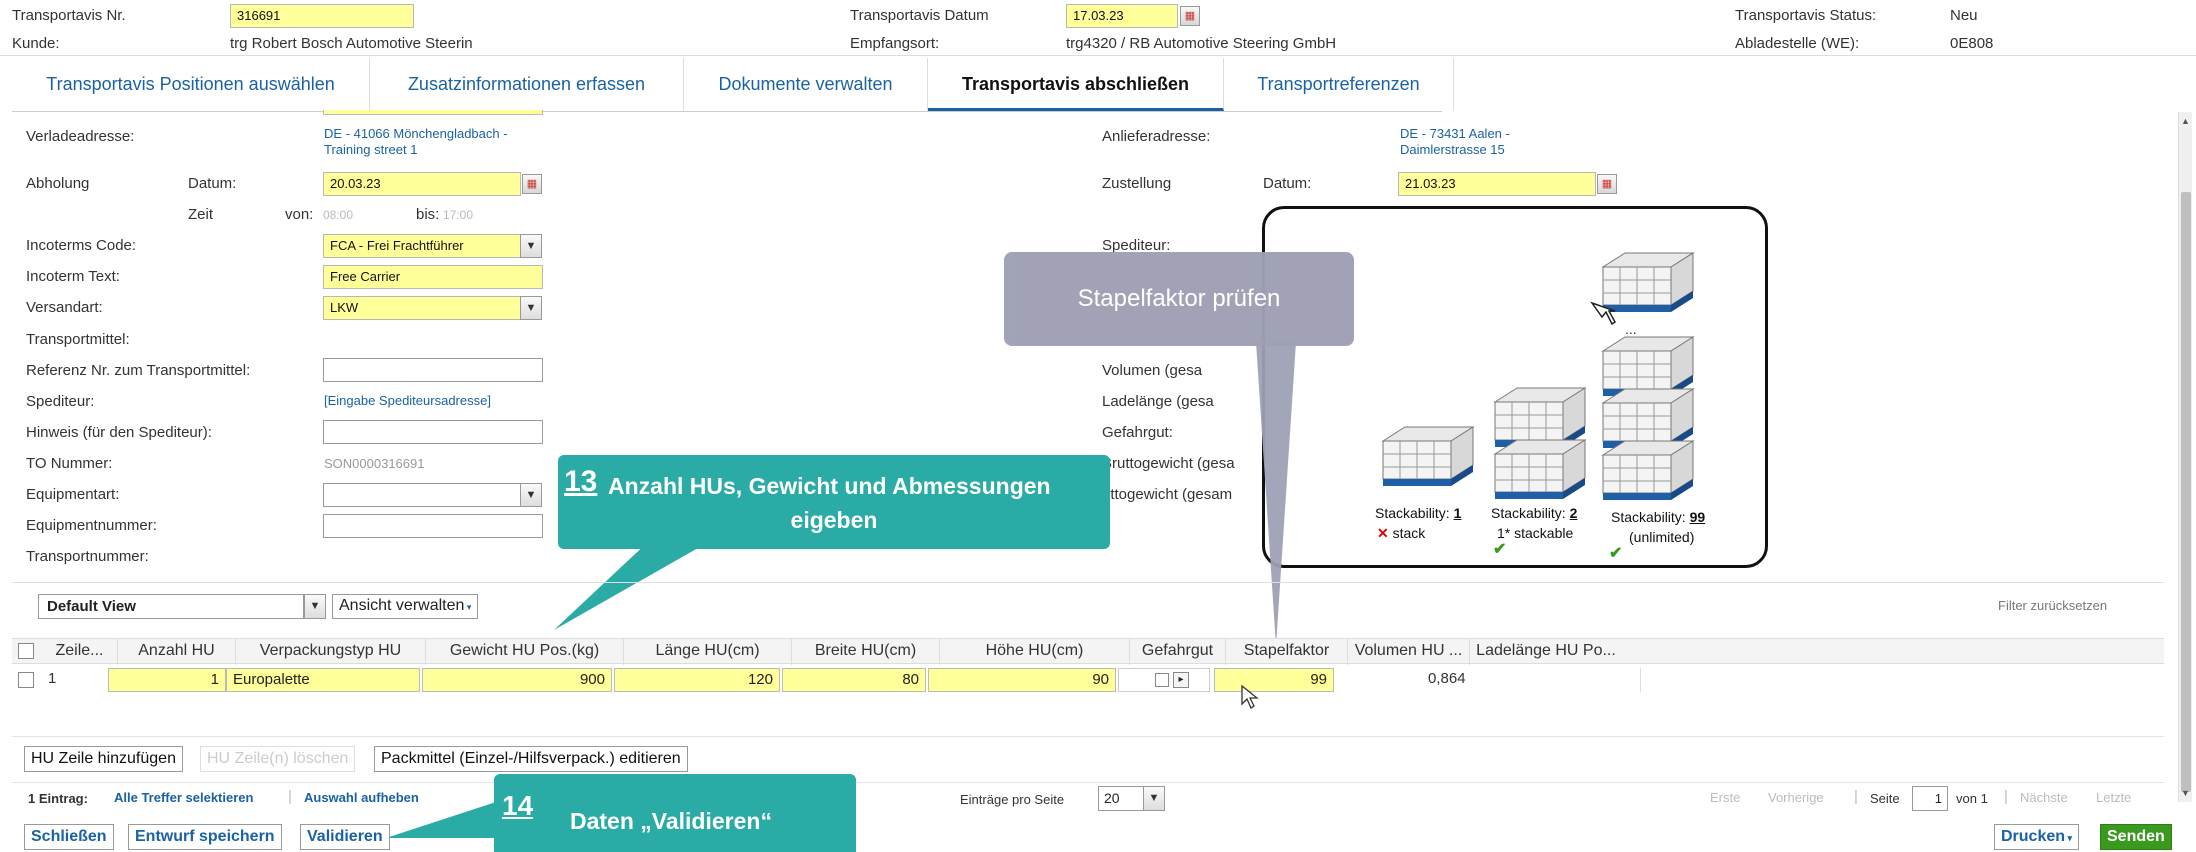 The width and height of the screenshot is (2196, 852). Describe the element at coordinates (1535, 533) in the screenshot. I see `stack-sub-2: 1* stackable` at that location.